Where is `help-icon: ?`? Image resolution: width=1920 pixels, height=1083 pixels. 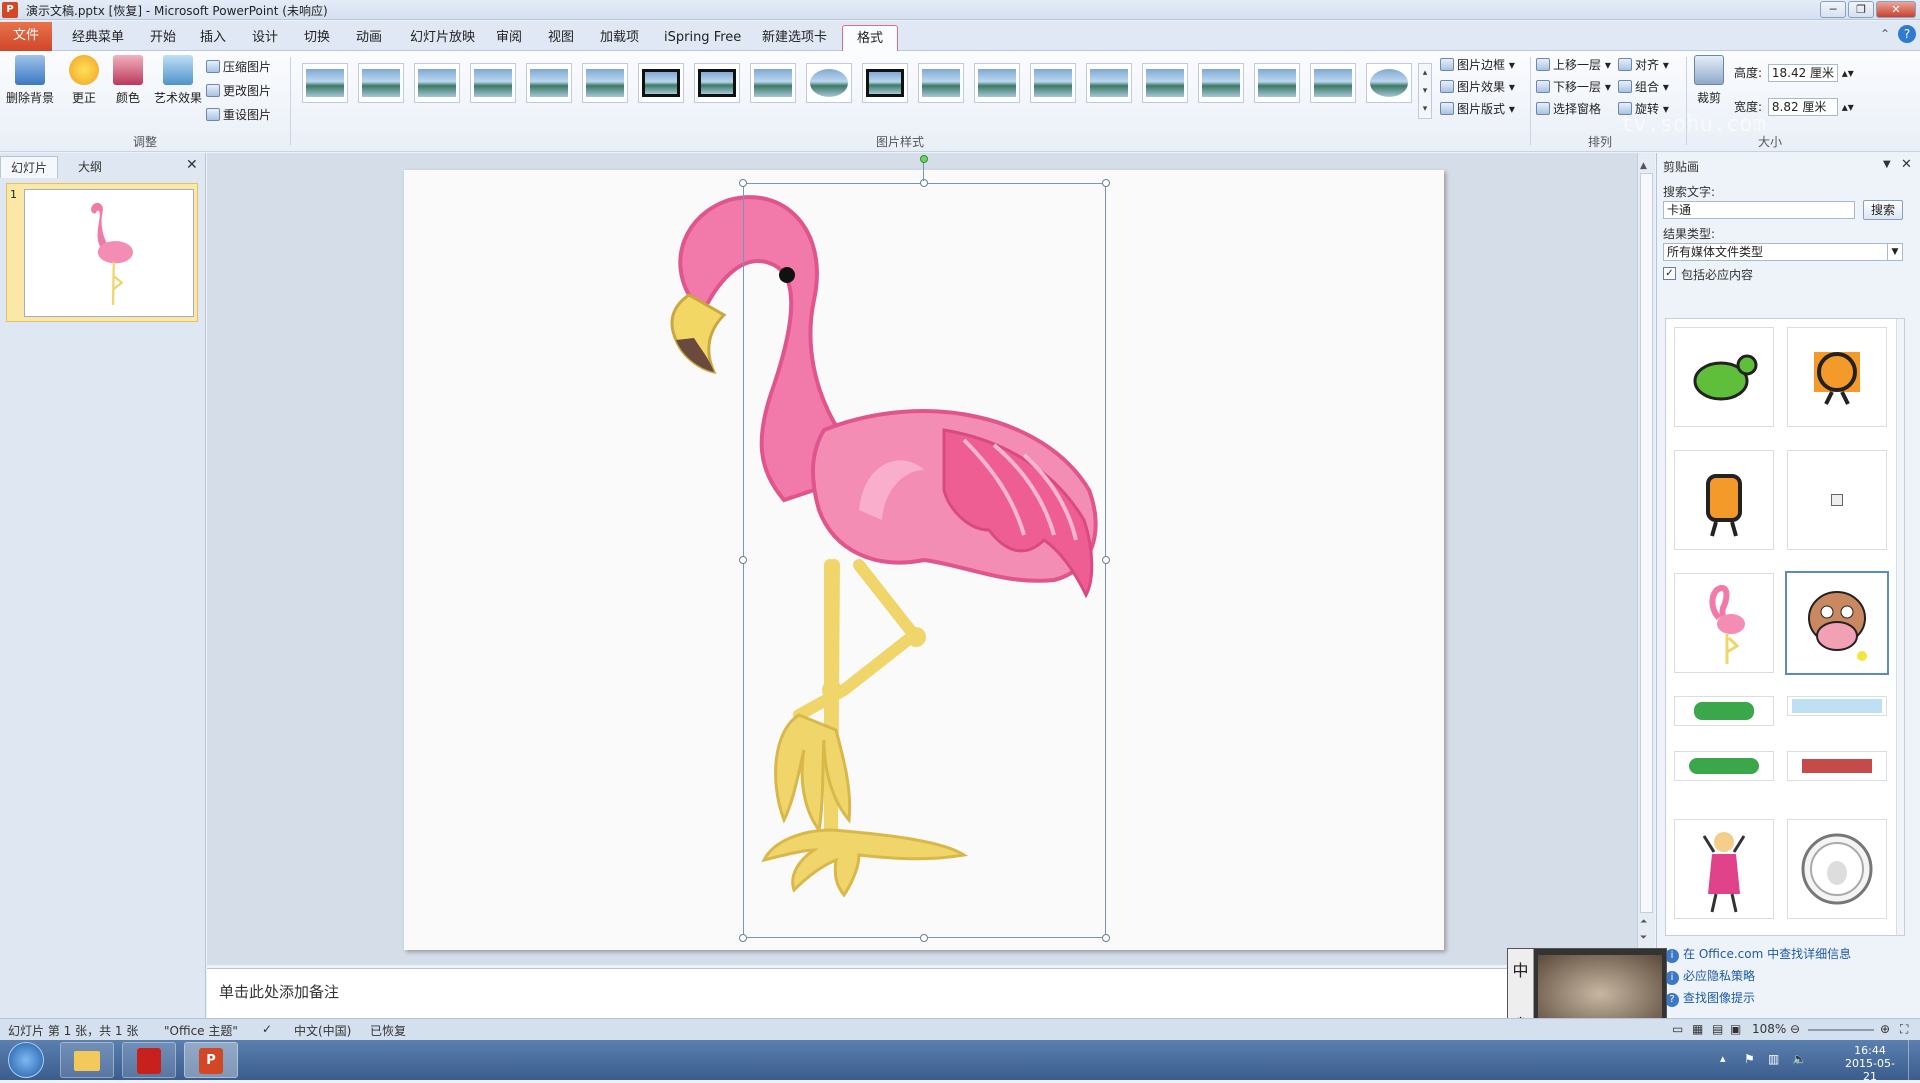
help-icon: ? is located at coordinates (1907, 34).